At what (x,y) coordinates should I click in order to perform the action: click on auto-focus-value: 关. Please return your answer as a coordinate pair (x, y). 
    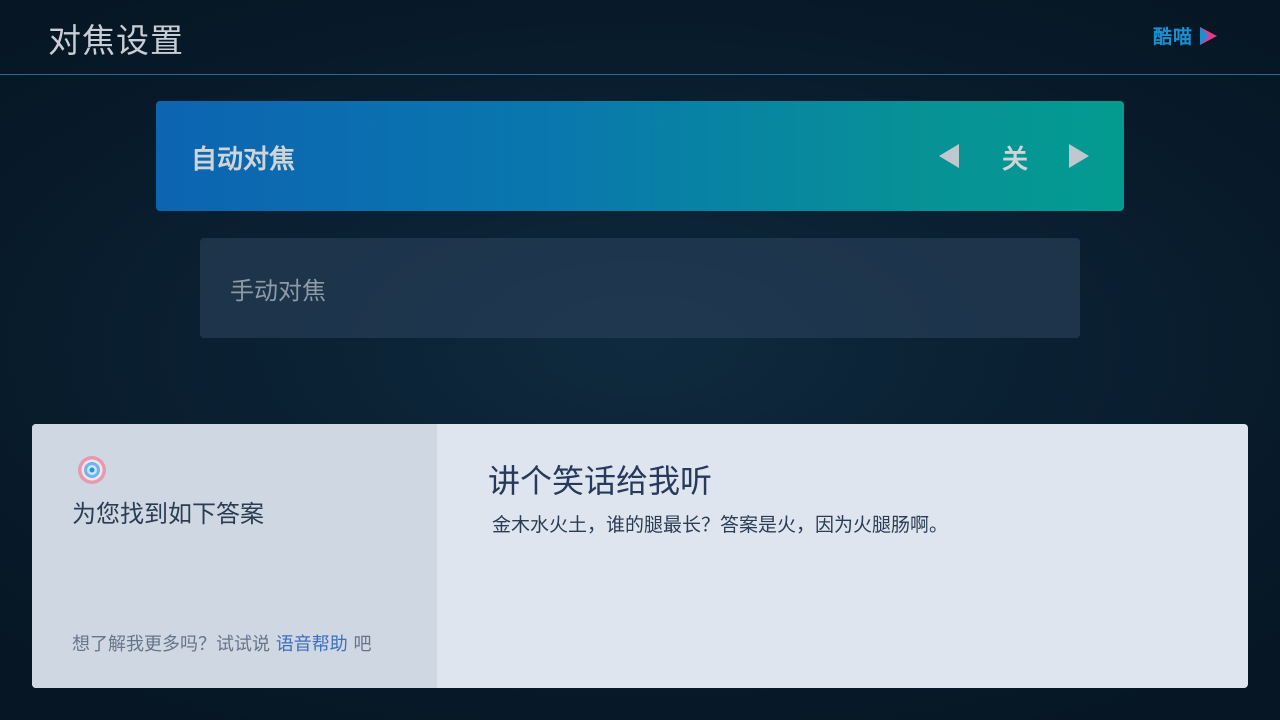
    Looking at the image, I should click on (1015, 160).